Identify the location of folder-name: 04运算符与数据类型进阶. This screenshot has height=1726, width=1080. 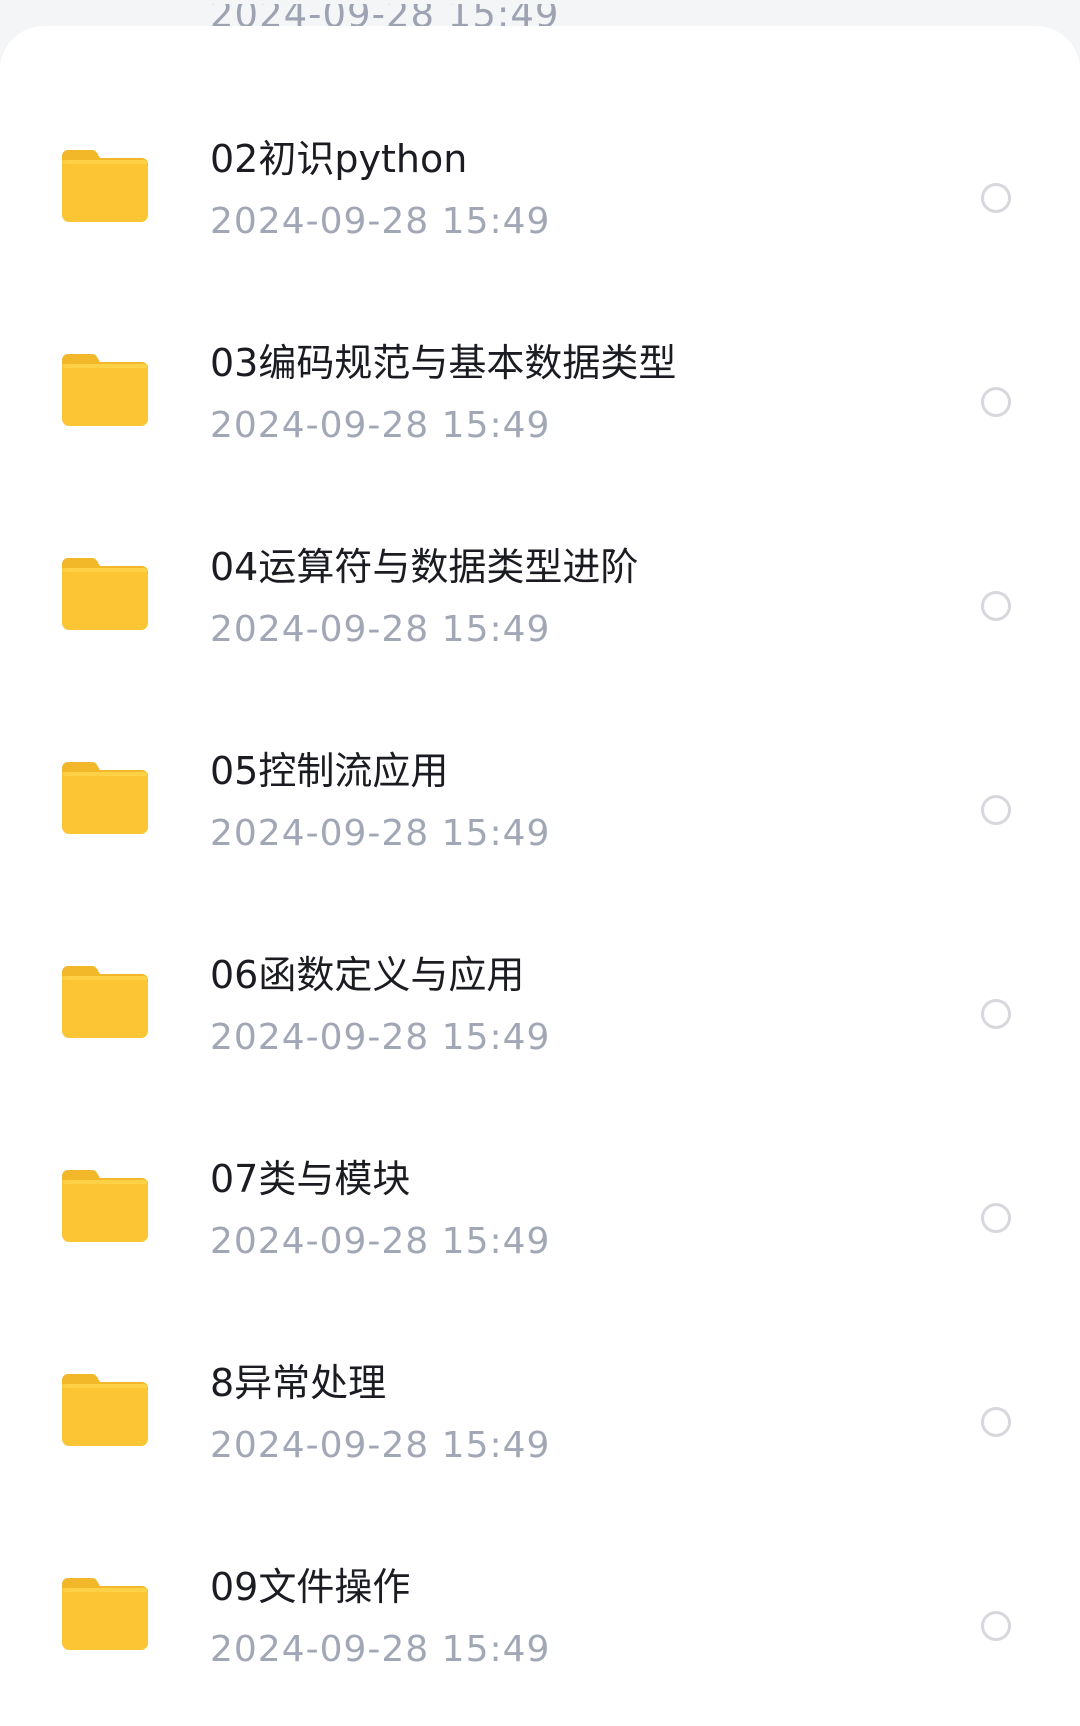
(424, 567).